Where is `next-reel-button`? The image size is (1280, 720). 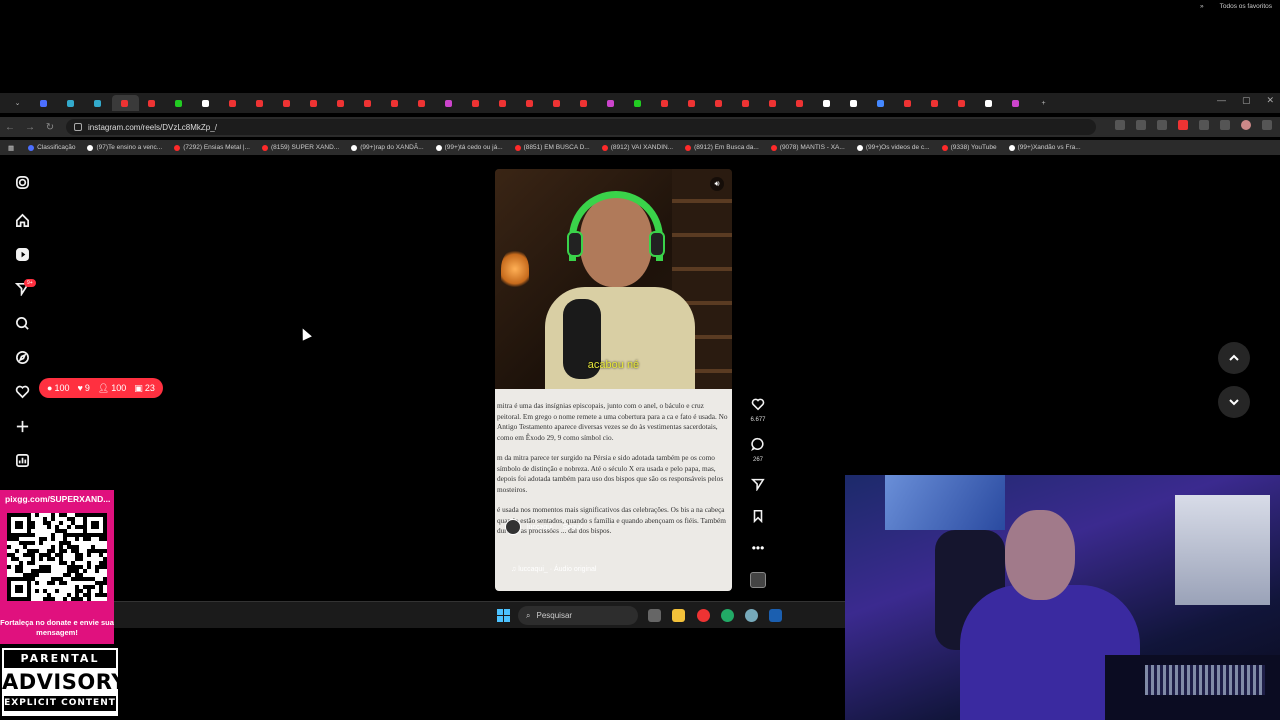 next-reel-button is located at coordinates (1234, 402).